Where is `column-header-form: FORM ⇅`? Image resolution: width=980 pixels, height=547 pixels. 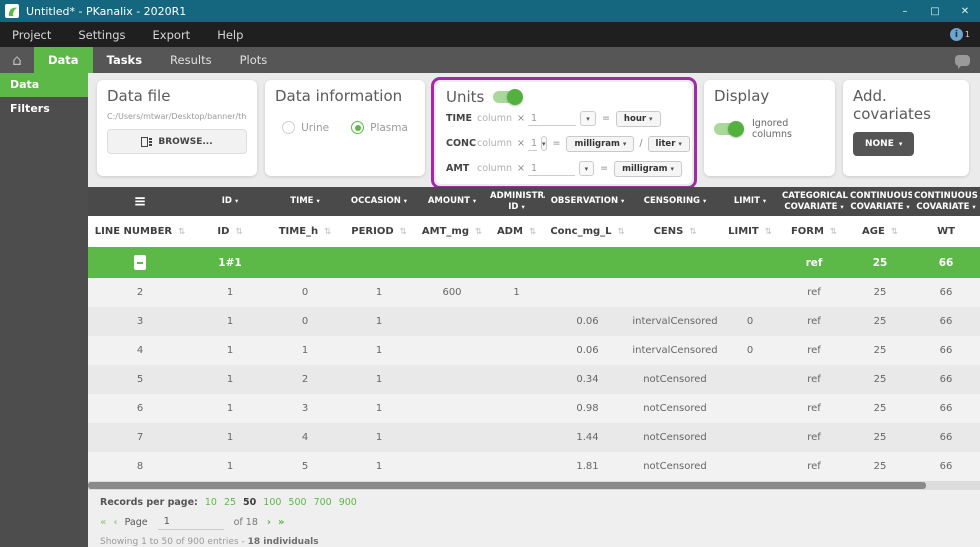
column-header-form: FORM ⇅ is located at coordinates (814, 231).